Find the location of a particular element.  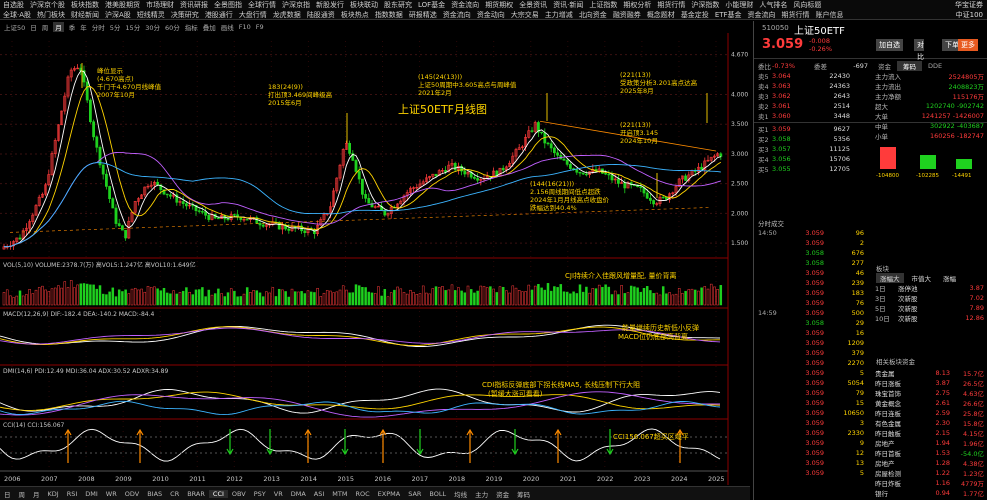

menu-sub-item: 研报精选 is located at coordinates (423, 15).